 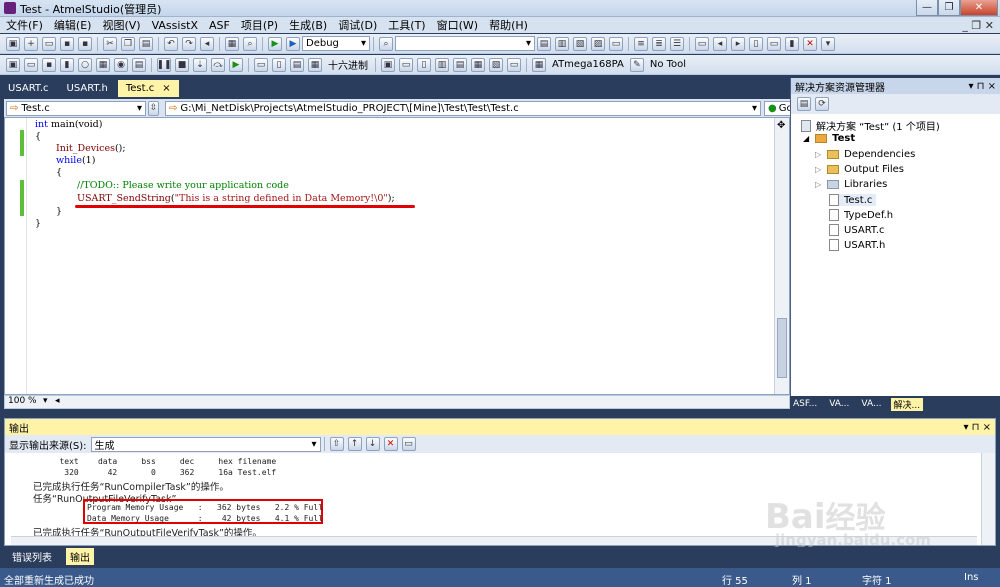 What do you see at coordinates (372, 444) in the screenshot?
I see `next-message-icon: ↓` at bounding box center [372, 444].